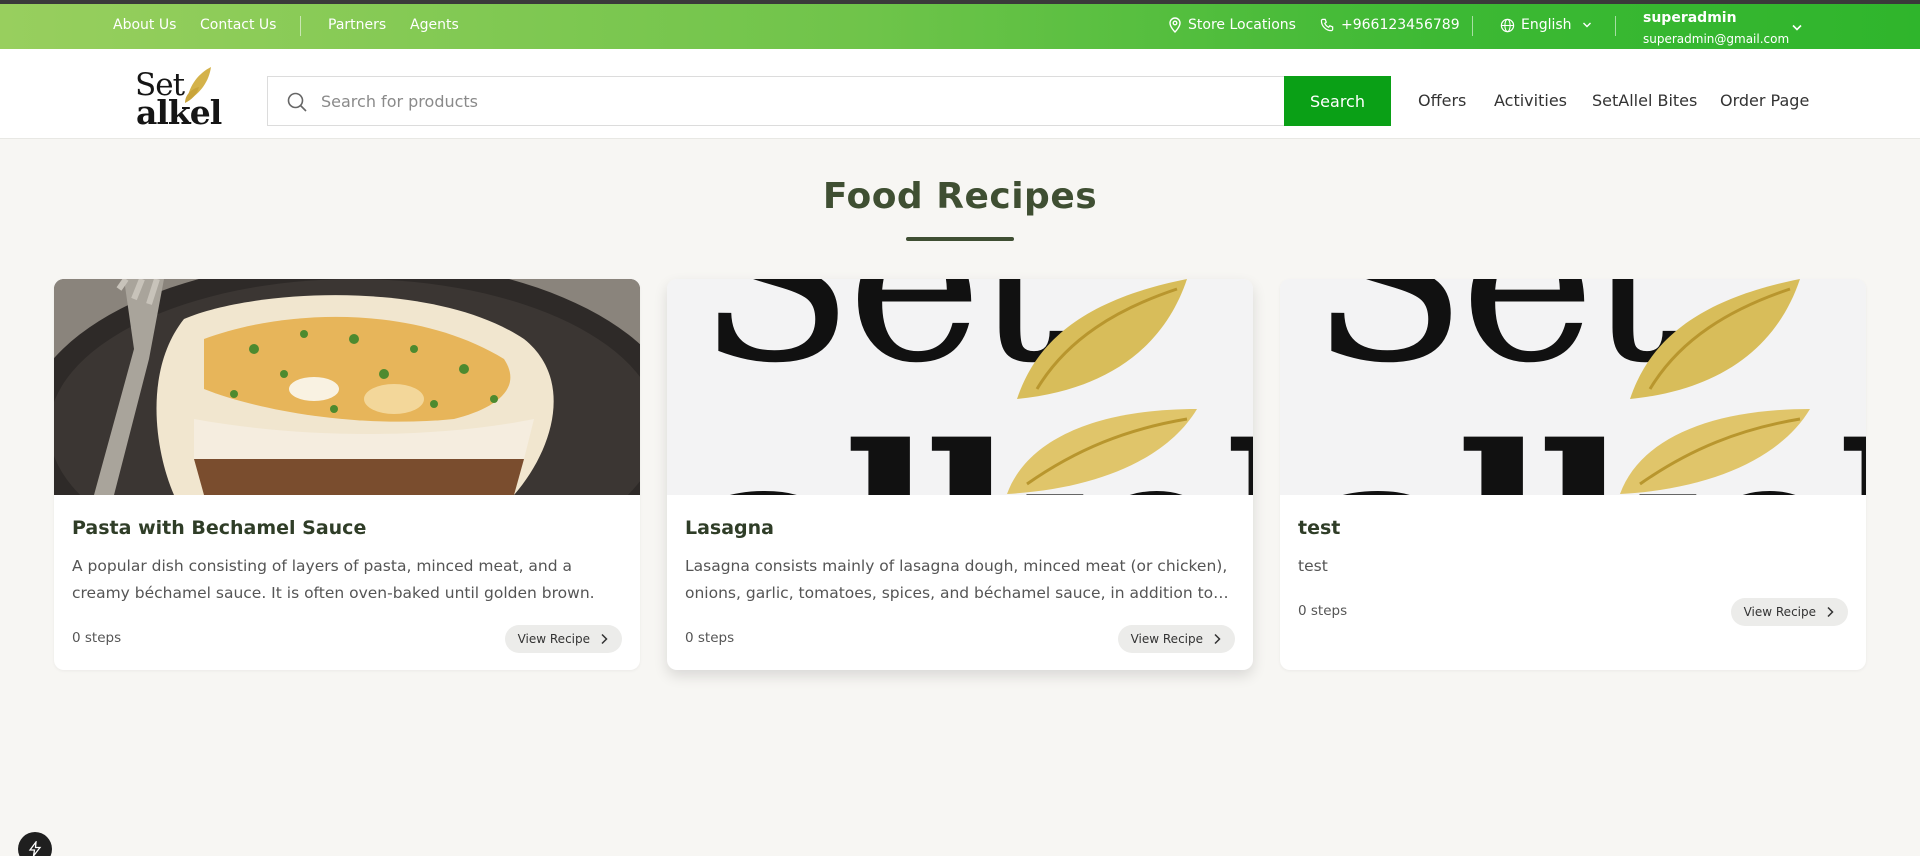 The width and height of the screenshot is (1920, 856). I want to click on partners-link: Partners, so click(357, 25).